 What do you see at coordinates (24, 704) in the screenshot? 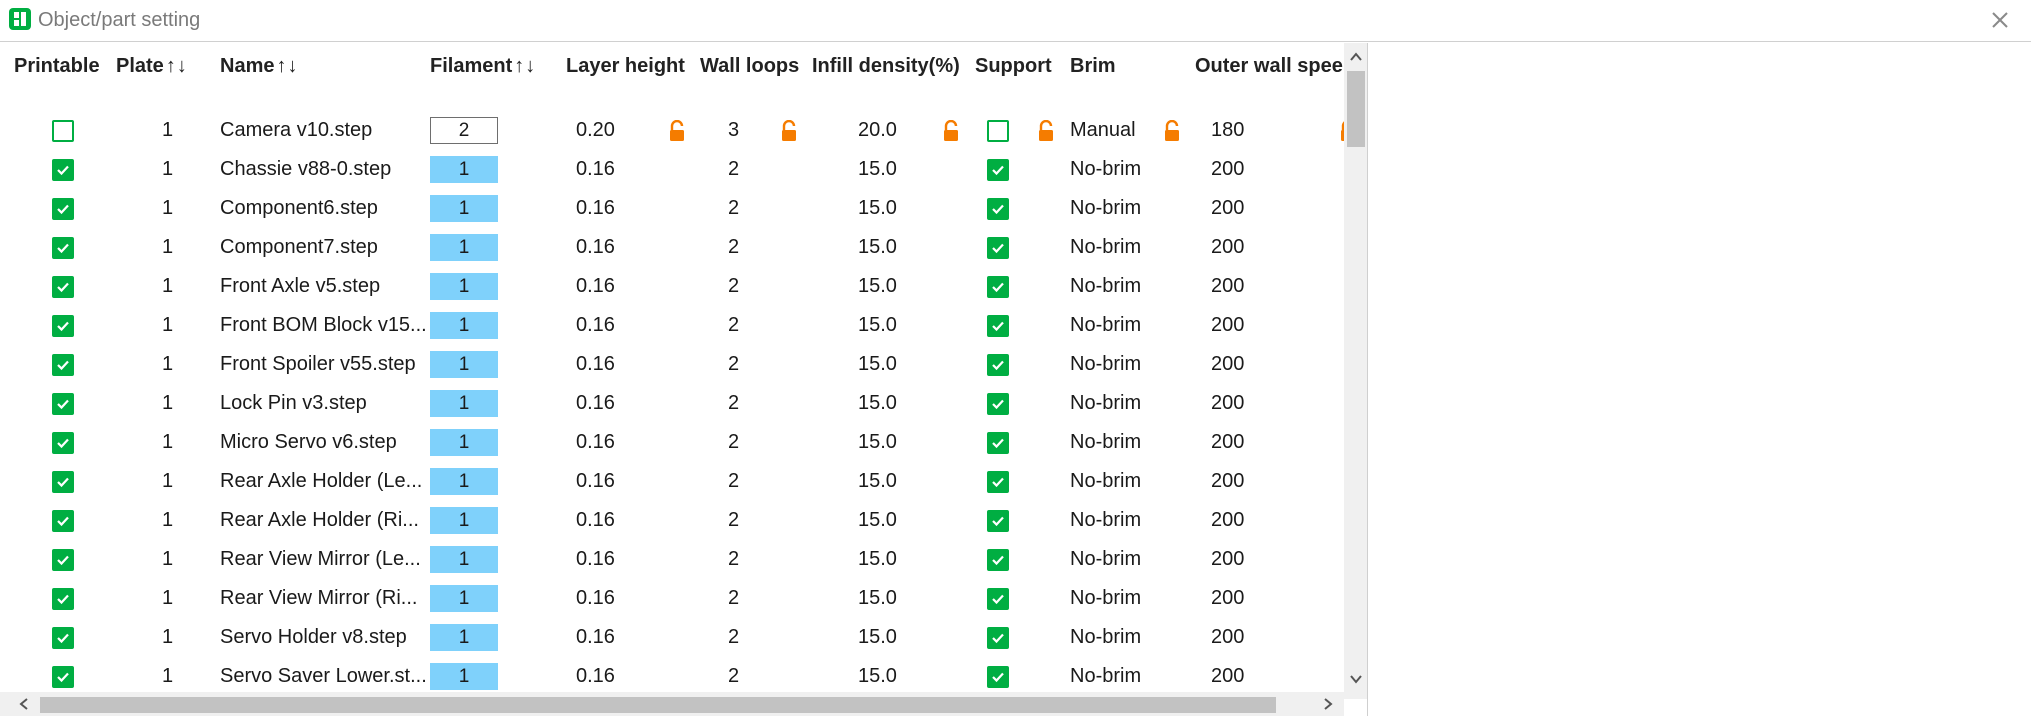
I see `scroll-left-icon` at bounding box center [24, 704].